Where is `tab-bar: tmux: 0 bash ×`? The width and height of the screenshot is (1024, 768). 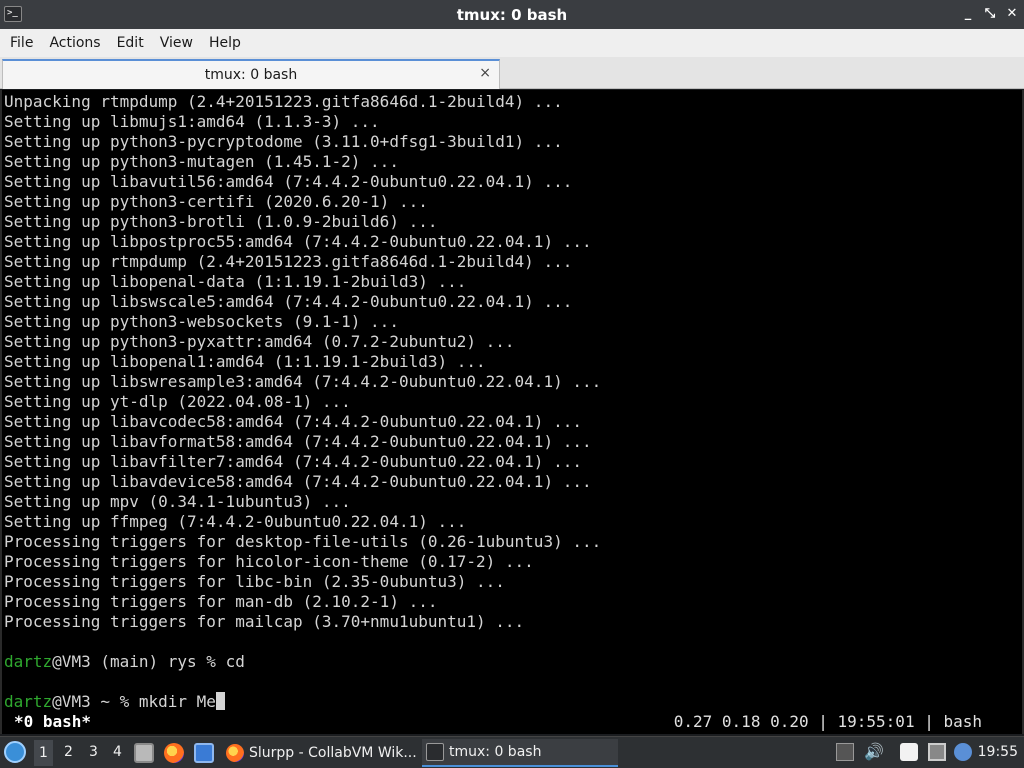 tab-bar: tmux: 0 bash × is located at coordinates (512, 73).